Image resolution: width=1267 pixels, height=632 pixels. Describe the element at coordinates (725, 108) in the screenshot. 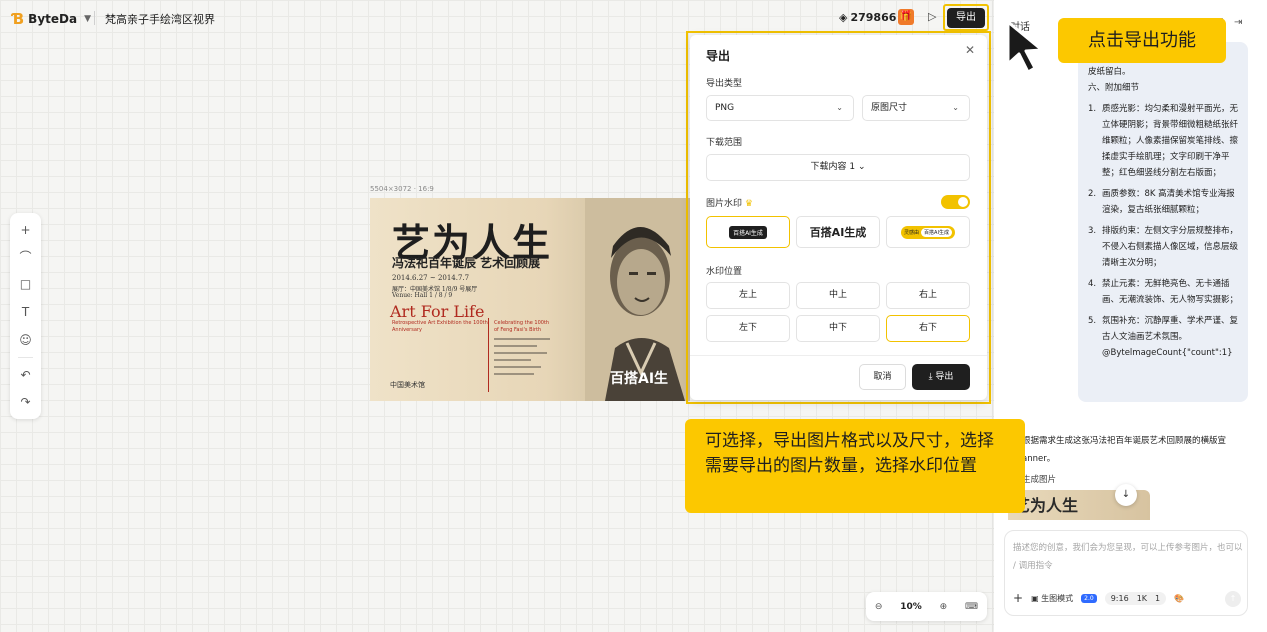

I see `format-value: PNG` at that location.